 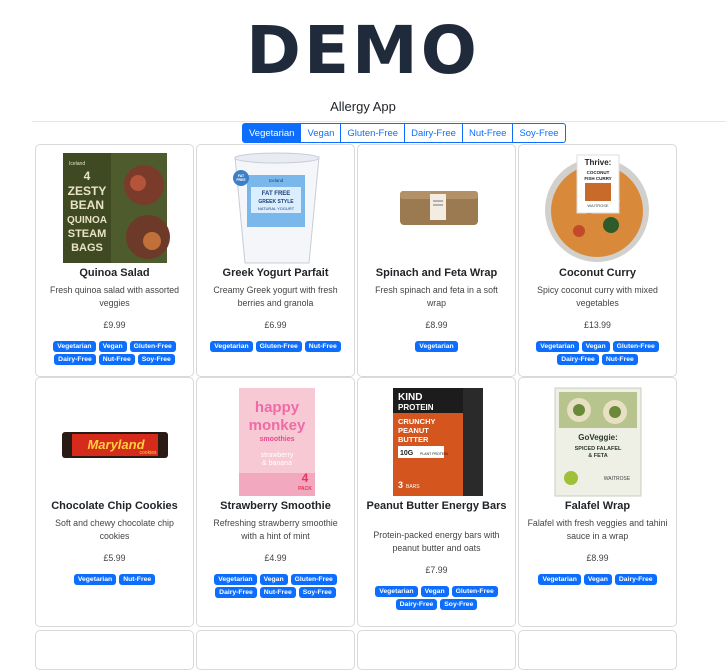 What do you see at coordinates (539, 133) in the screenshot?
I see `filter-soy-free-button: Soy-Free` at bounding box center [539, 133].